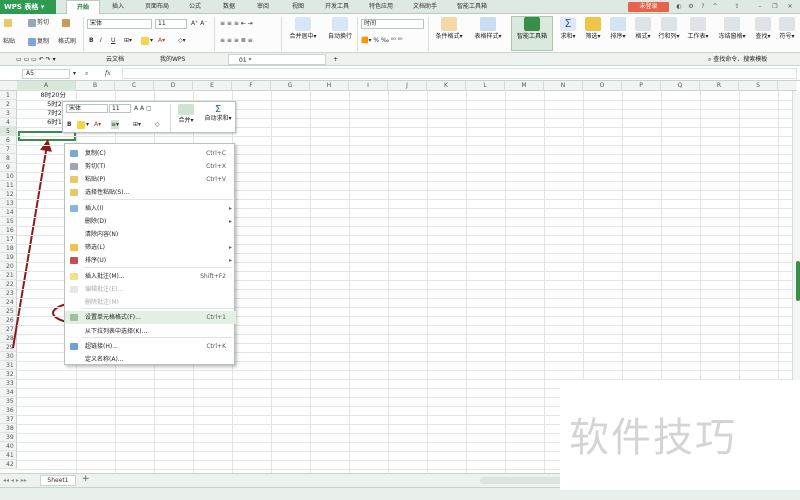 This screenshot has width=800, height=500. Describe the element at coordinates (143, 108) in the screenshot. I see `mini-grow-shrink: A A ▢` at that location.